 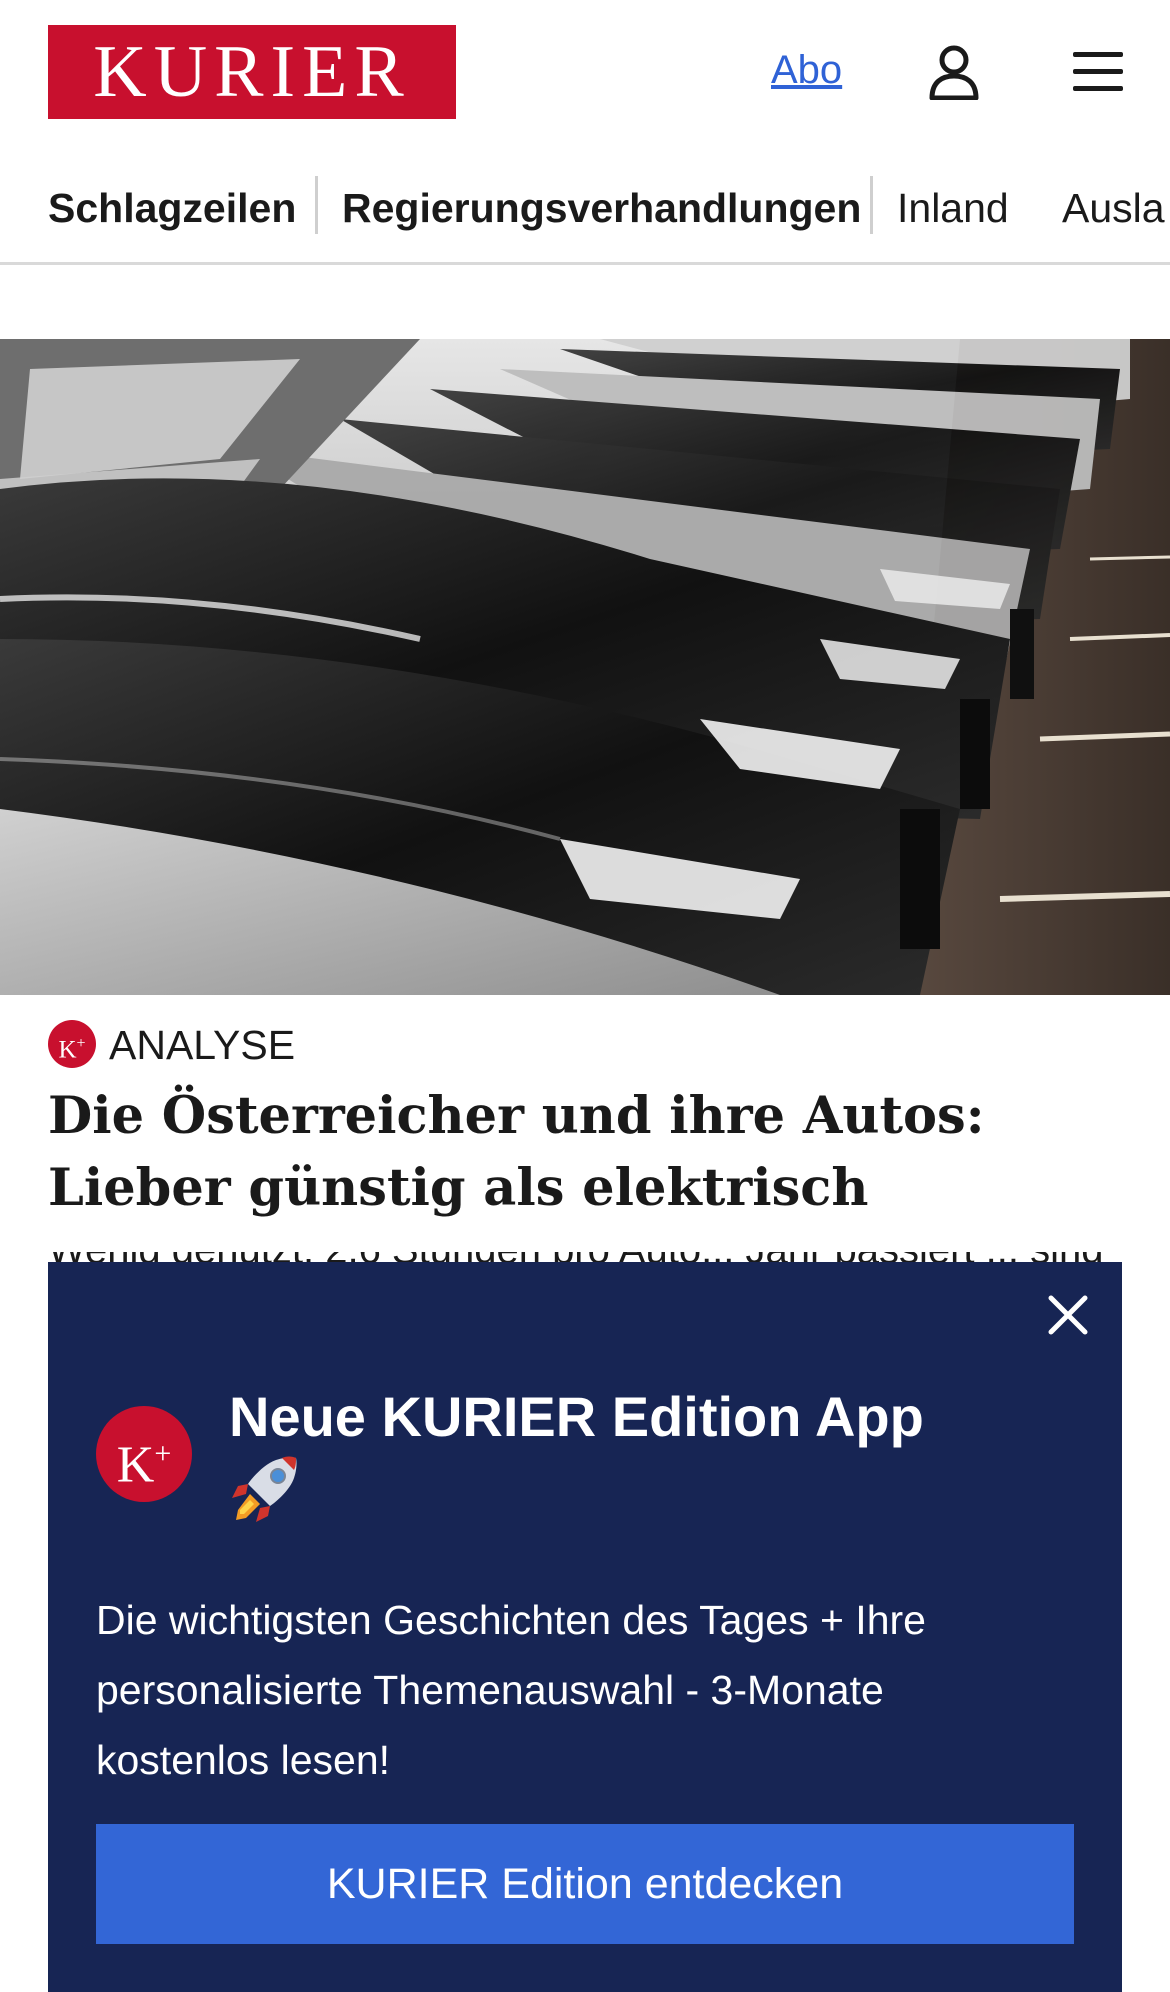 I want to click on kurier-logo: KURIER, so click(x=252, y=72).